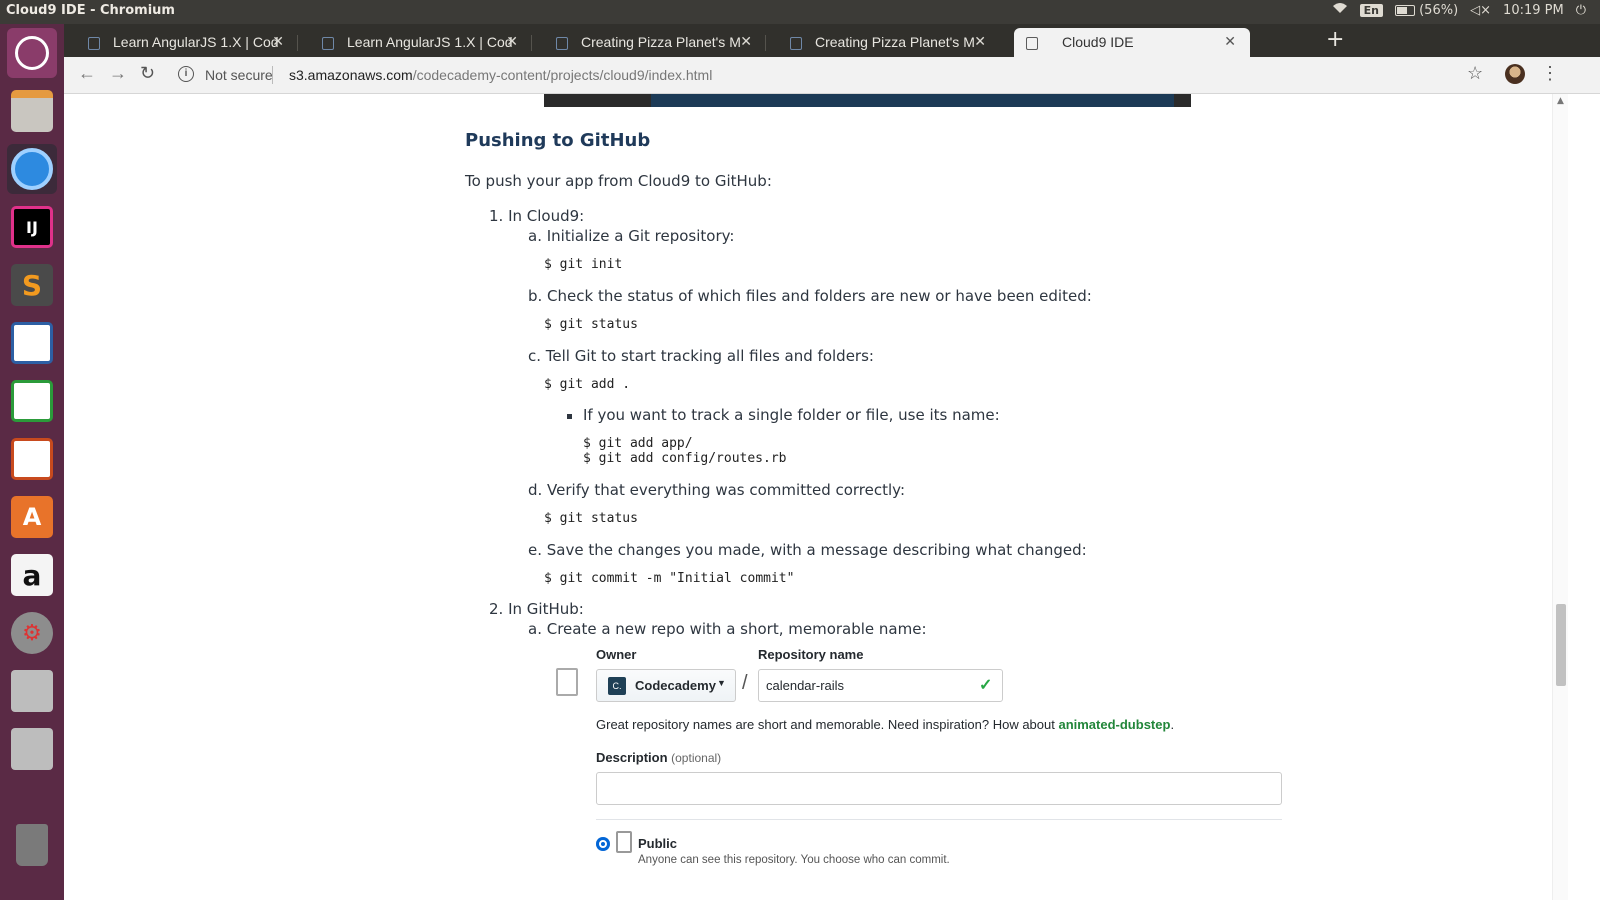  What do you see at coordinates (1426, 10) in the screenshot?
I see `battery-indicator: (56%)` at bounding box center [1426, 10].